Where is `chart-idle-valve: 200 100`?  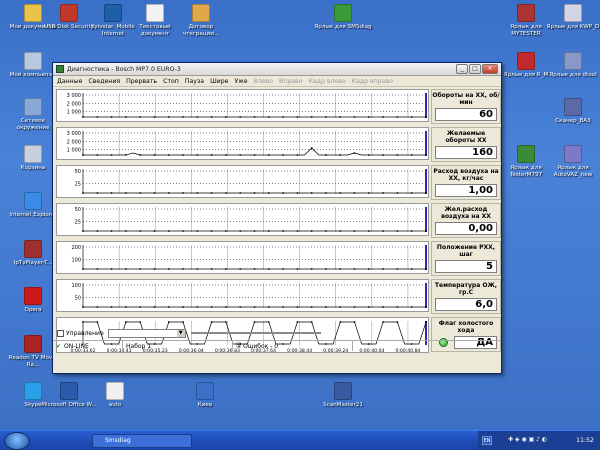 chart-idle-valve: 200 100 is located at coordinates (242, 257).